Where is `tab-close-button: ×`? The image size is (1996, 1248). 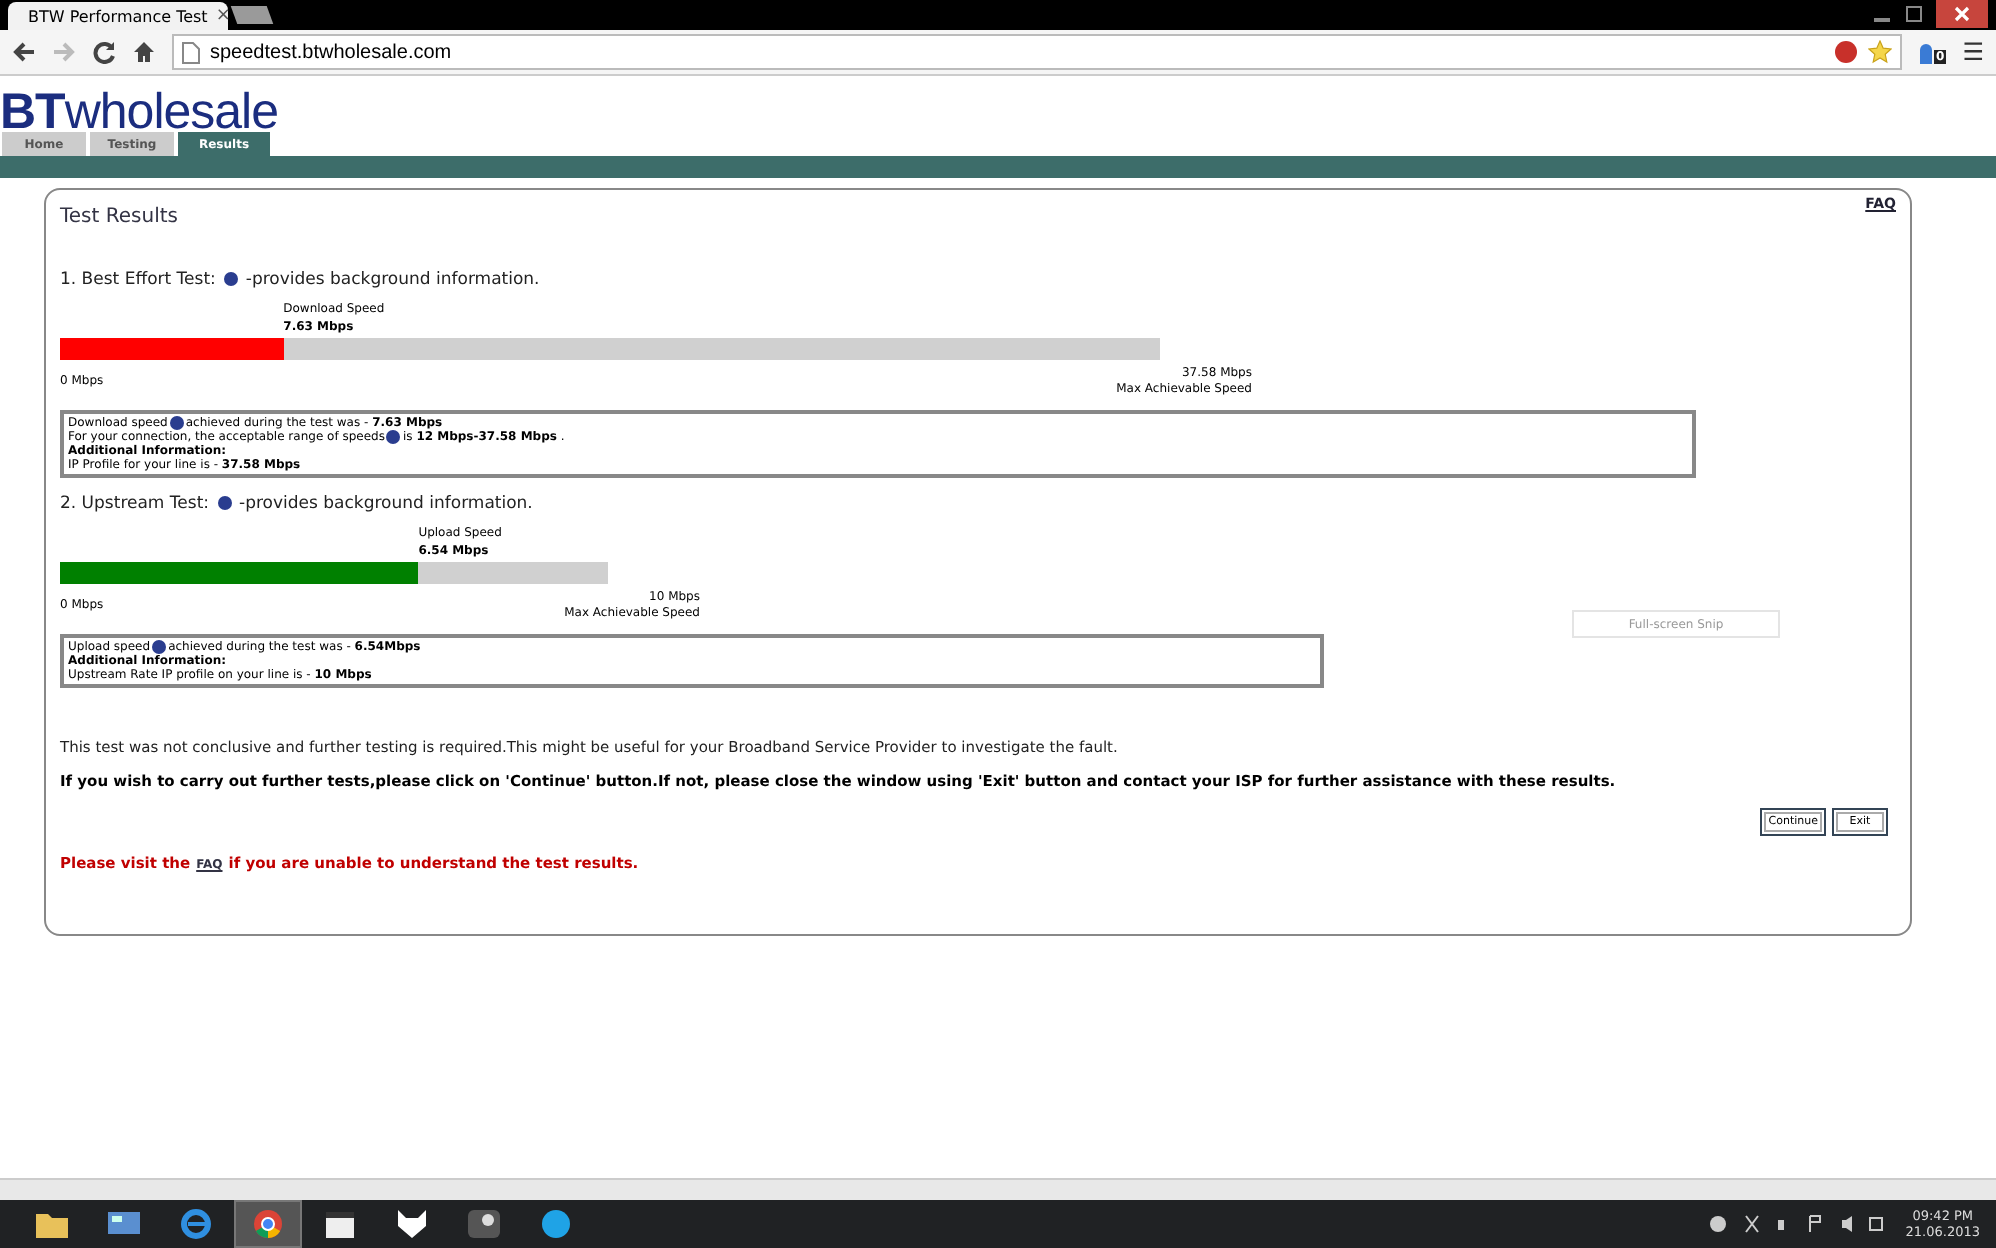 tab-close-button: × is located at coordinates (223, 16).